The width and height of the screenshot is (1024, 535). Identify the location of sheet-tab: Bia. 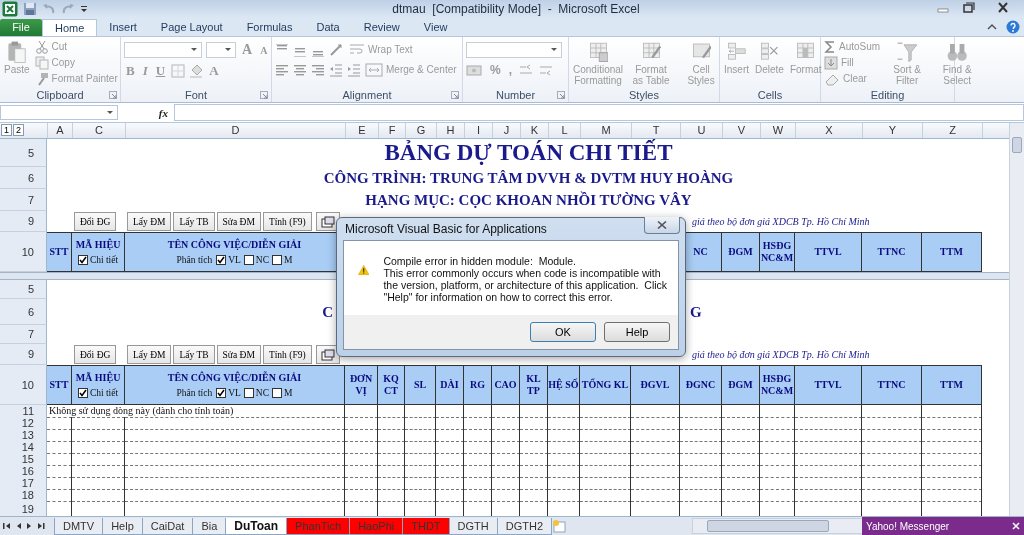
(209, 526).